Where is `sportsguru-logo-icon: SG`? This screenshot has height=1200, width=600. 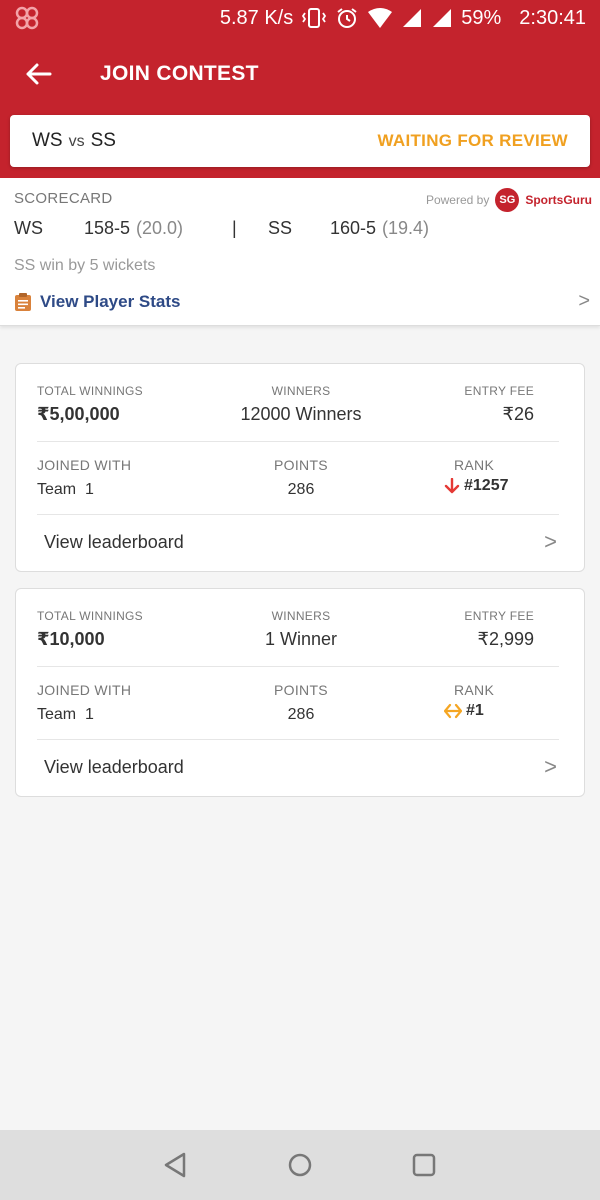
sportsguru-logo-icon: SG is located at coordinates (507, 200).